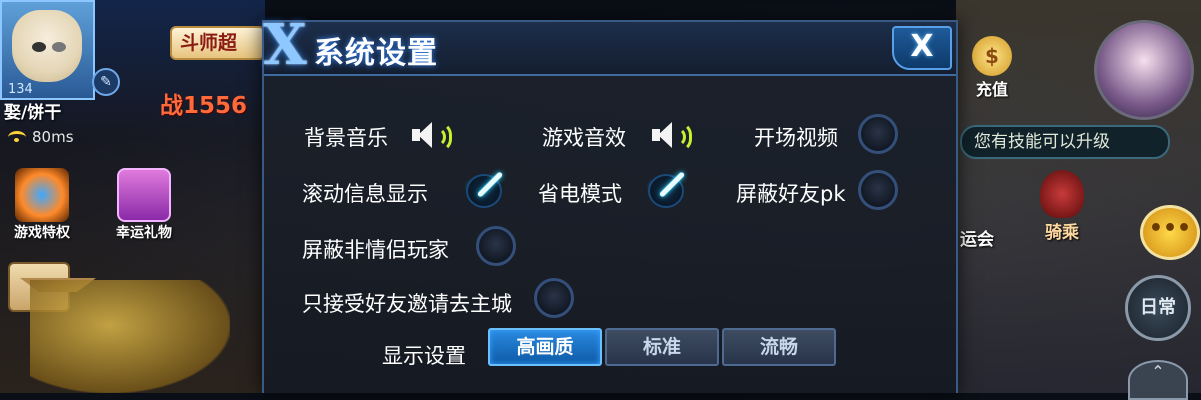  I want to click on rank-badge: 斗师超, so click(217, 43).